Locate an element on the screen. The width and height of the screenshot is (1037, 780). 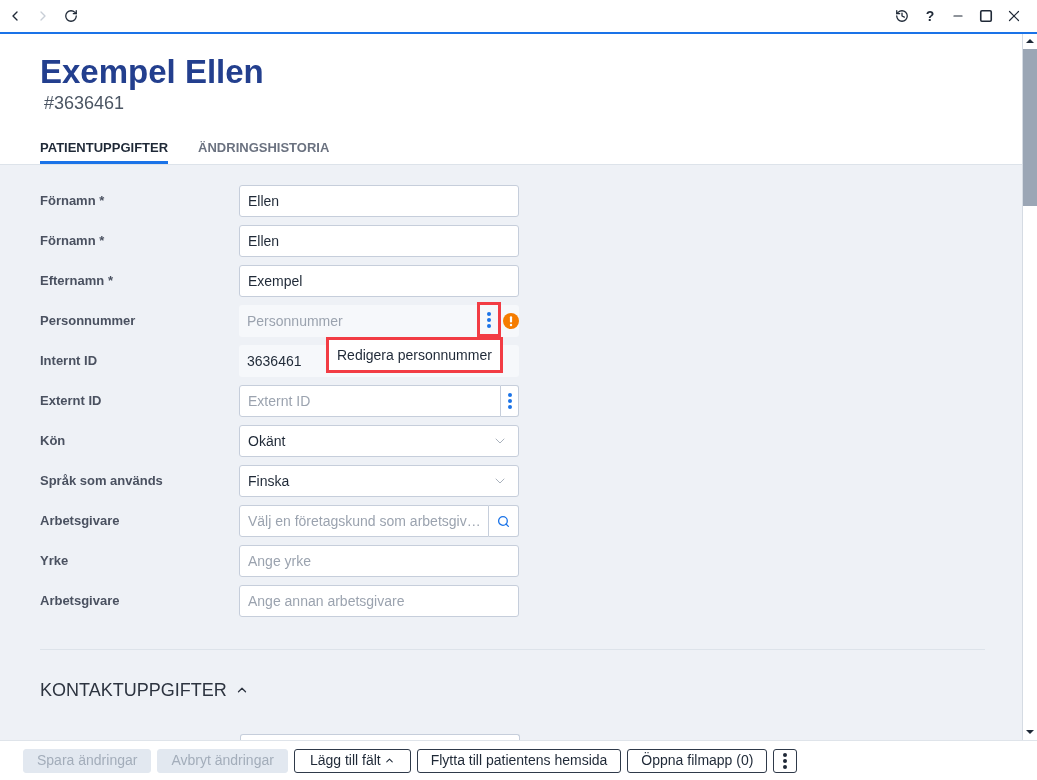
field-label: Språk som används is located at coordinates (102, 481).